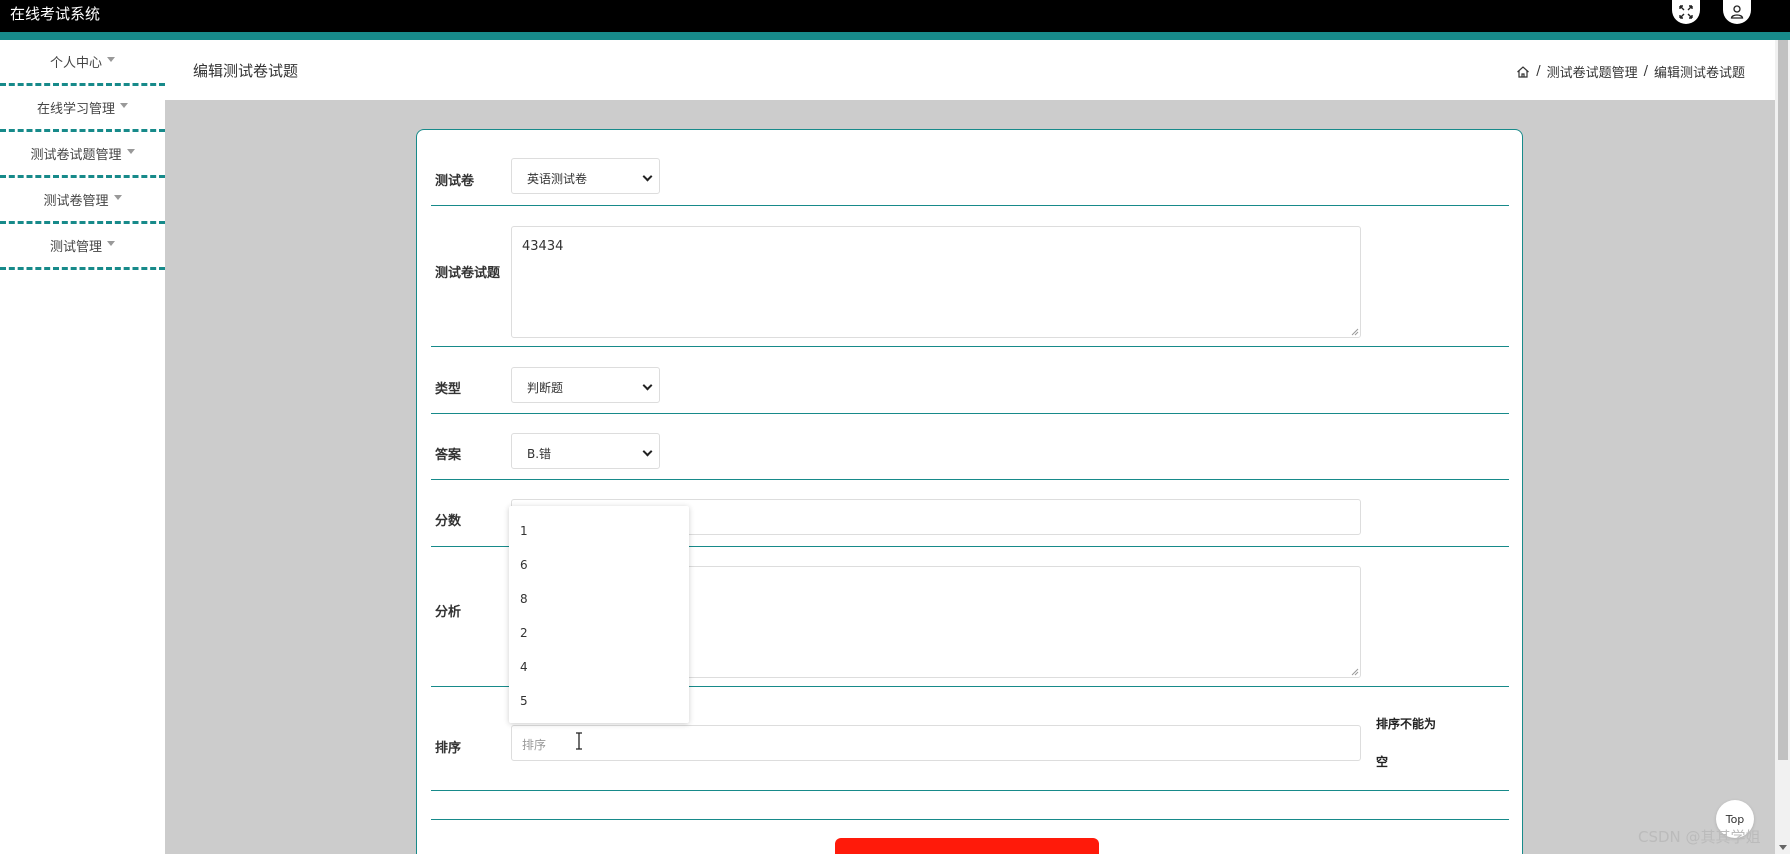  I want to click on breadcrumb-question-management: 测试卷试题管理, so click(1592, 71).